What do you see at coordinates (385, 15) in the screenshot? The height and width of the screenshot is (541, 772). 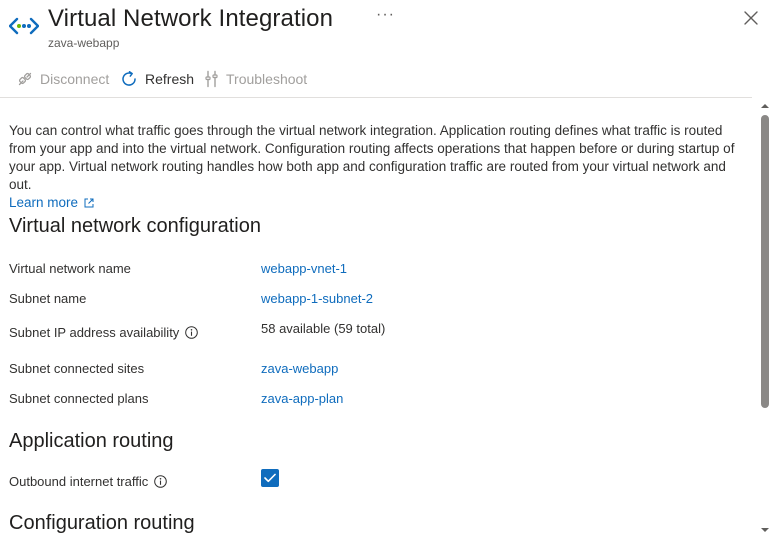 I see `more-options-button: ···` at bounding box center [385, 15].